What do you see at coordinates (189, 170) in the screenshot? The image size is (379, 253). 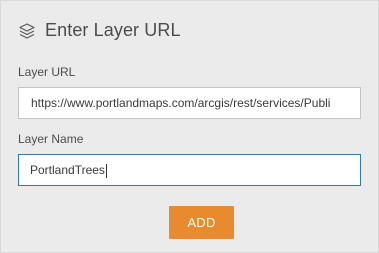 I see `layer-name-input: PortlandTrees` at bounding box center [189, 170].